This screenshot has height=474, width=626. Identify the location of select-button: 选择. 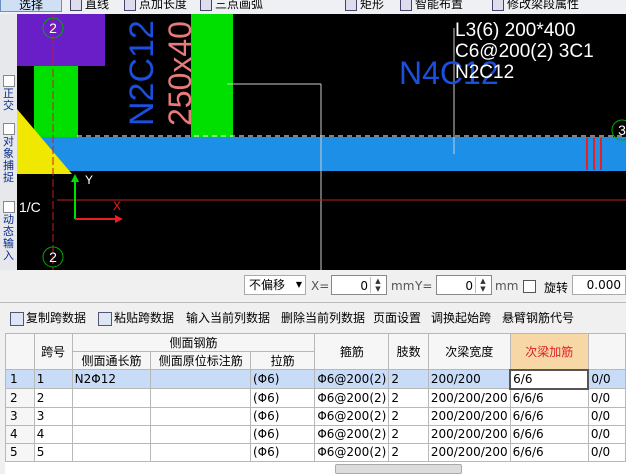
(31, 6).